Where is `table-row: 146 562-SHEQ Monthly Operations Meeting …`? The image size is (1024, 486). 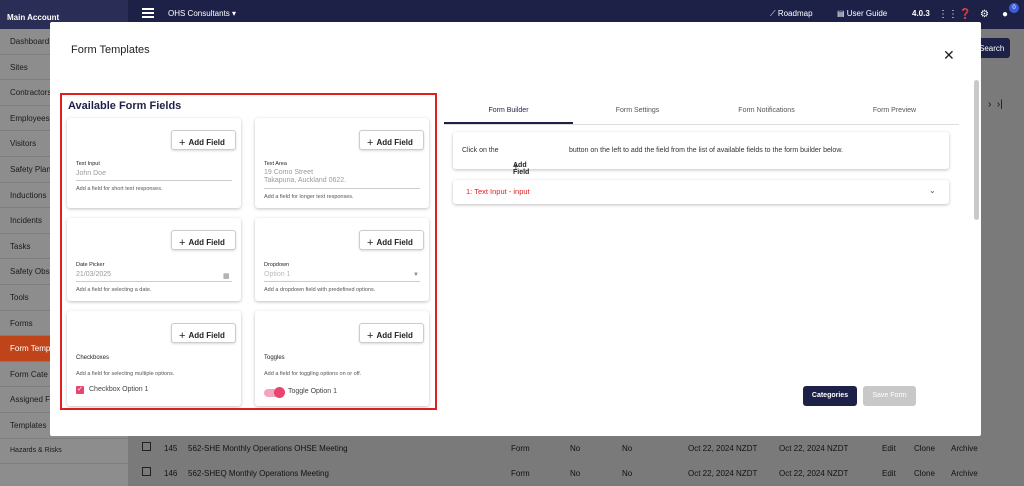 table-row: 146 562-SHEQ Monthly Operations Meeting … is located at coordinates (576, 473).